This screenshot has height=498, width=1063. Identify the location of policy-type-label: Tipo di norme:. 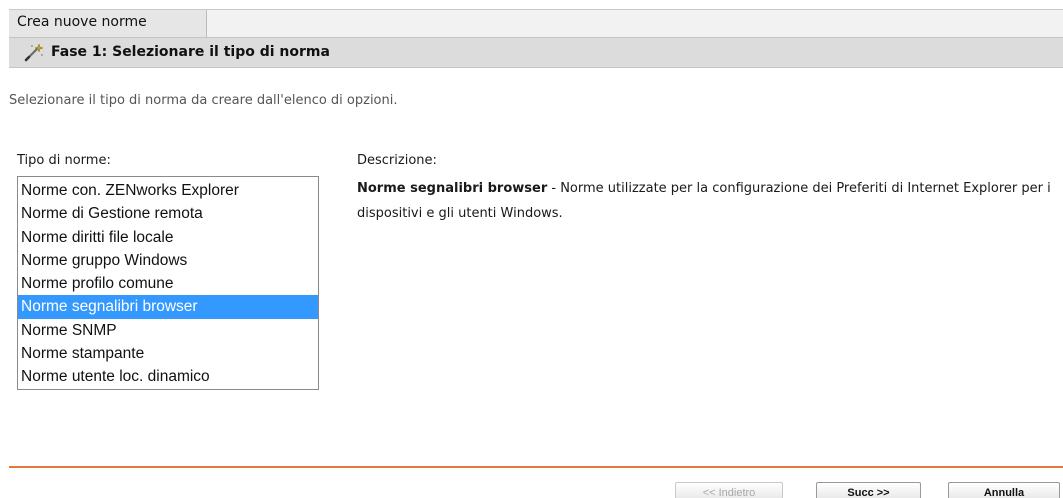
(64, 160).